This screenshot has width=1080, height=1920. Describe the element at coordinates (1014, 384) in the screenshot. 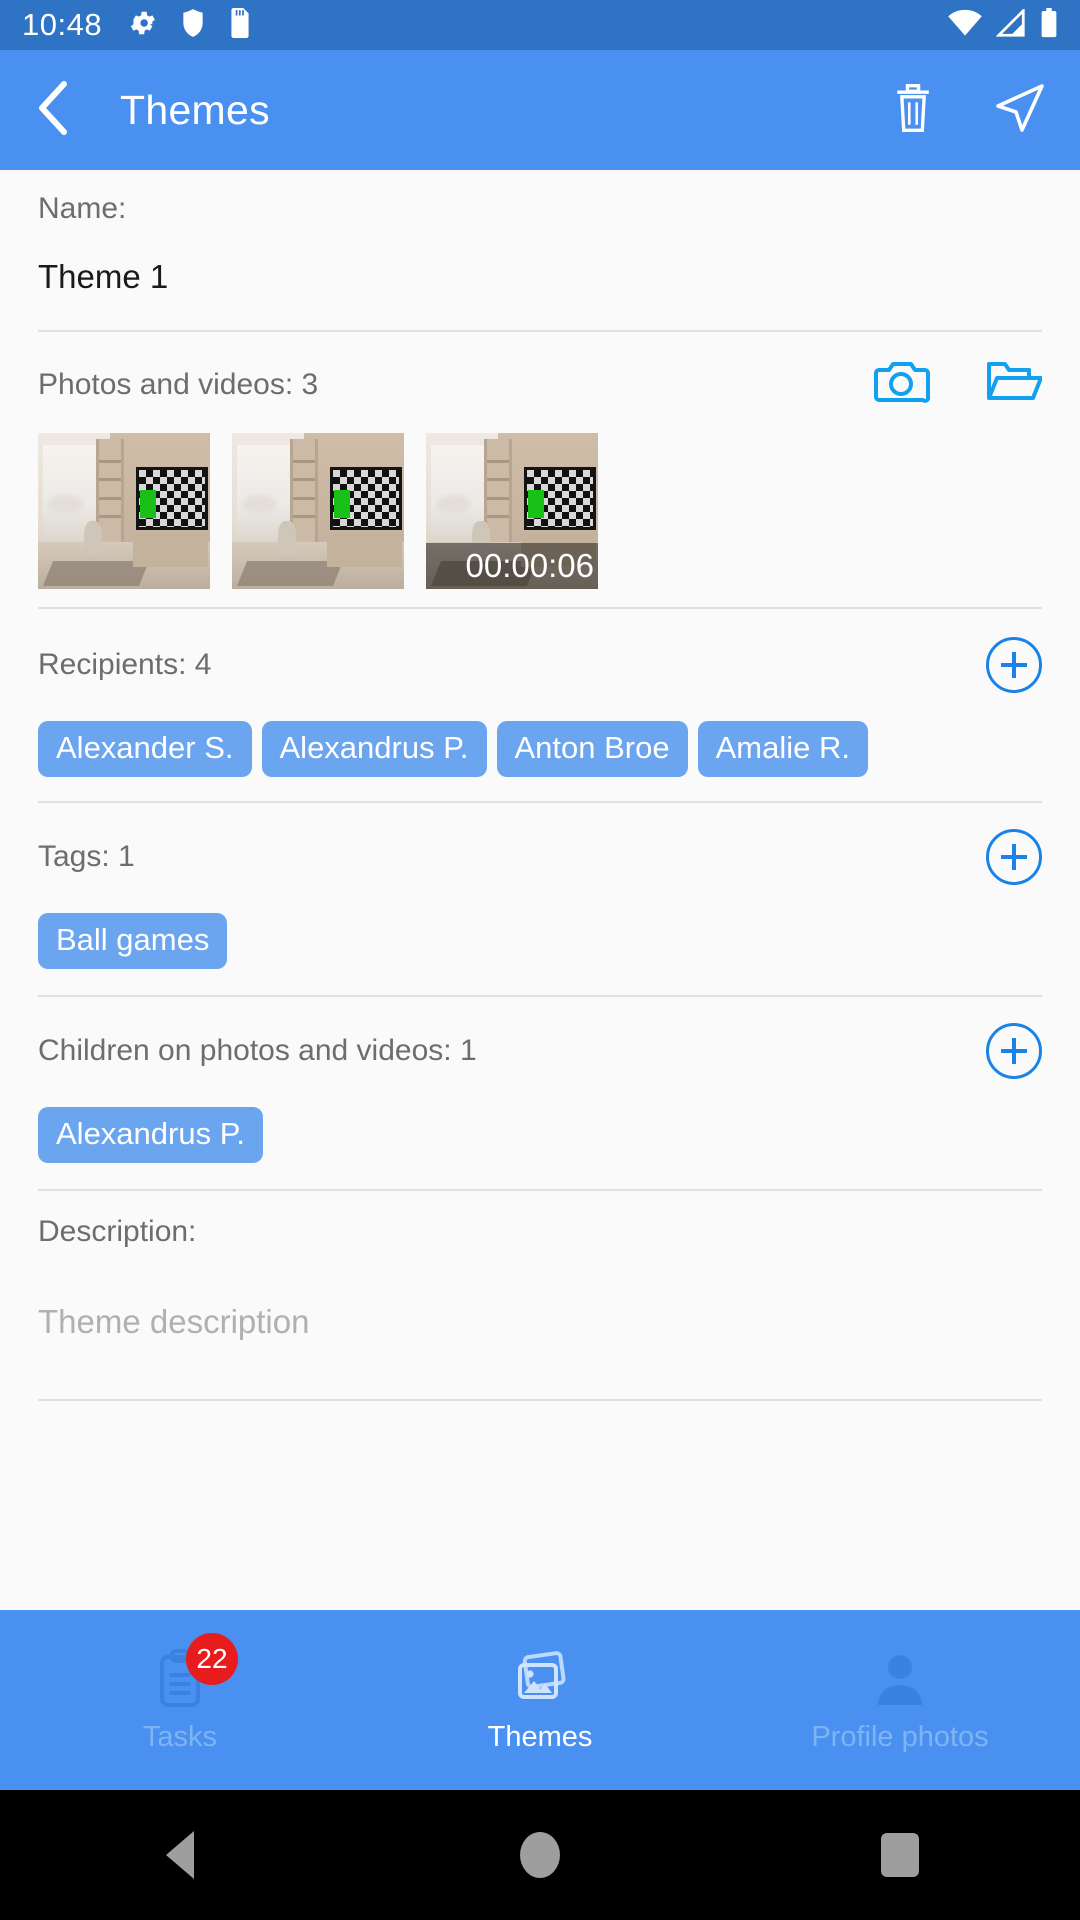

I see `folder-open-icon` at that location.